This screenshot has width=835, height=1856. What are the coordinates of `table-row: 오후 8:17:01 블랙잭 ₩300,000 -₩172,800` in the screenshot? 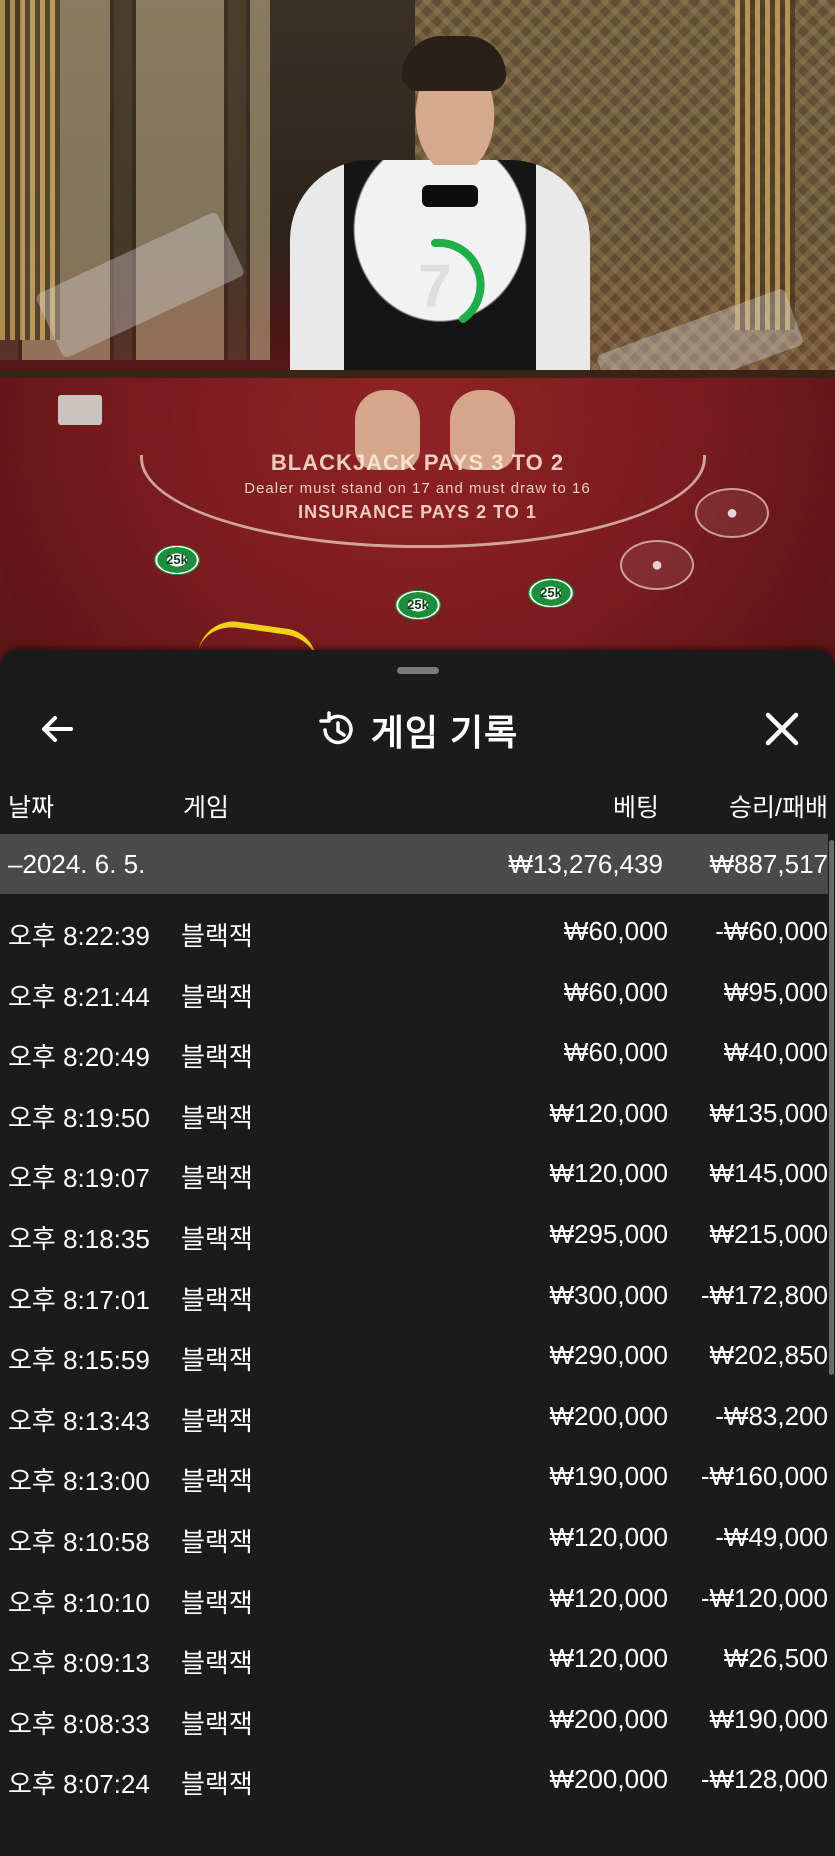 It's located at (414, 1296).